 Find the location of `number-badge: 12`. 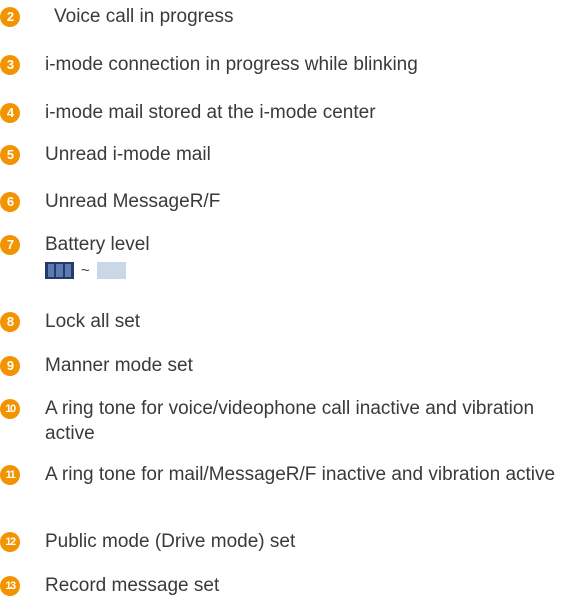

number-badge: 12 is located at coordinates (10, 542).